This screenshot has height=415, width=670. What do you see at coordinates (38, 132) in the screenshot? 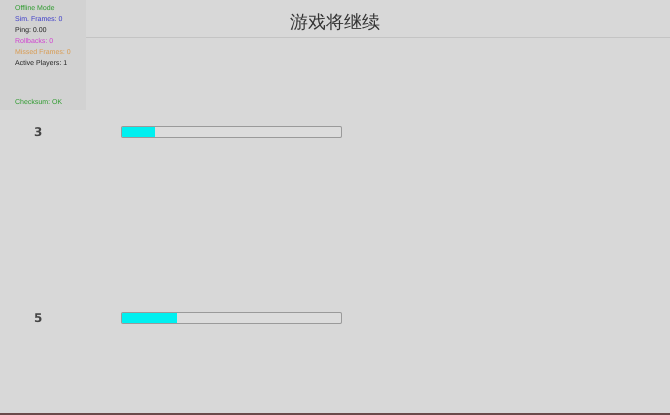
I see `player-number: 3` at bounding box center [38, 132].